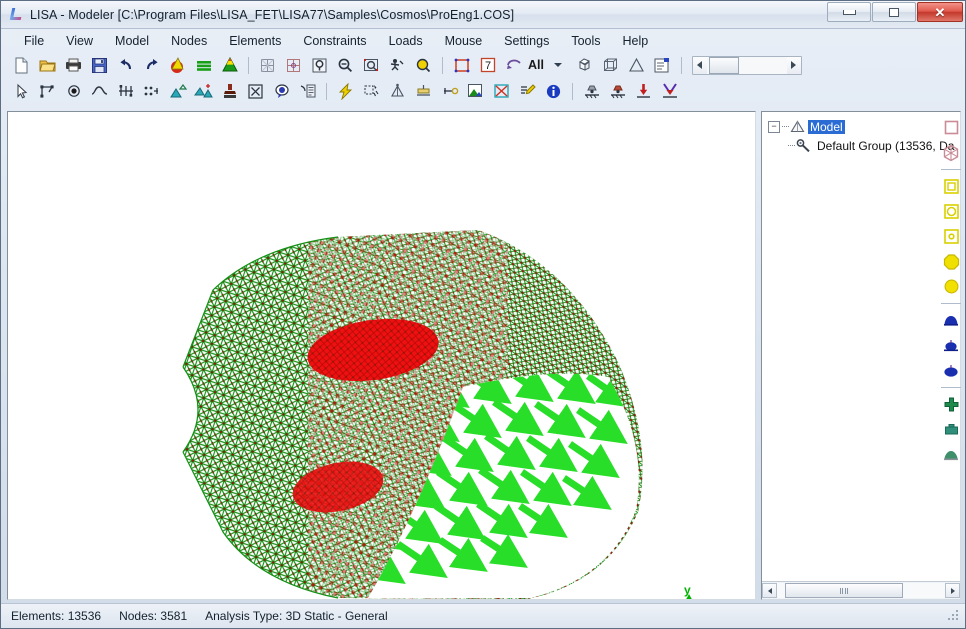  I want to click on all-arrow-button, so click(513, 65).